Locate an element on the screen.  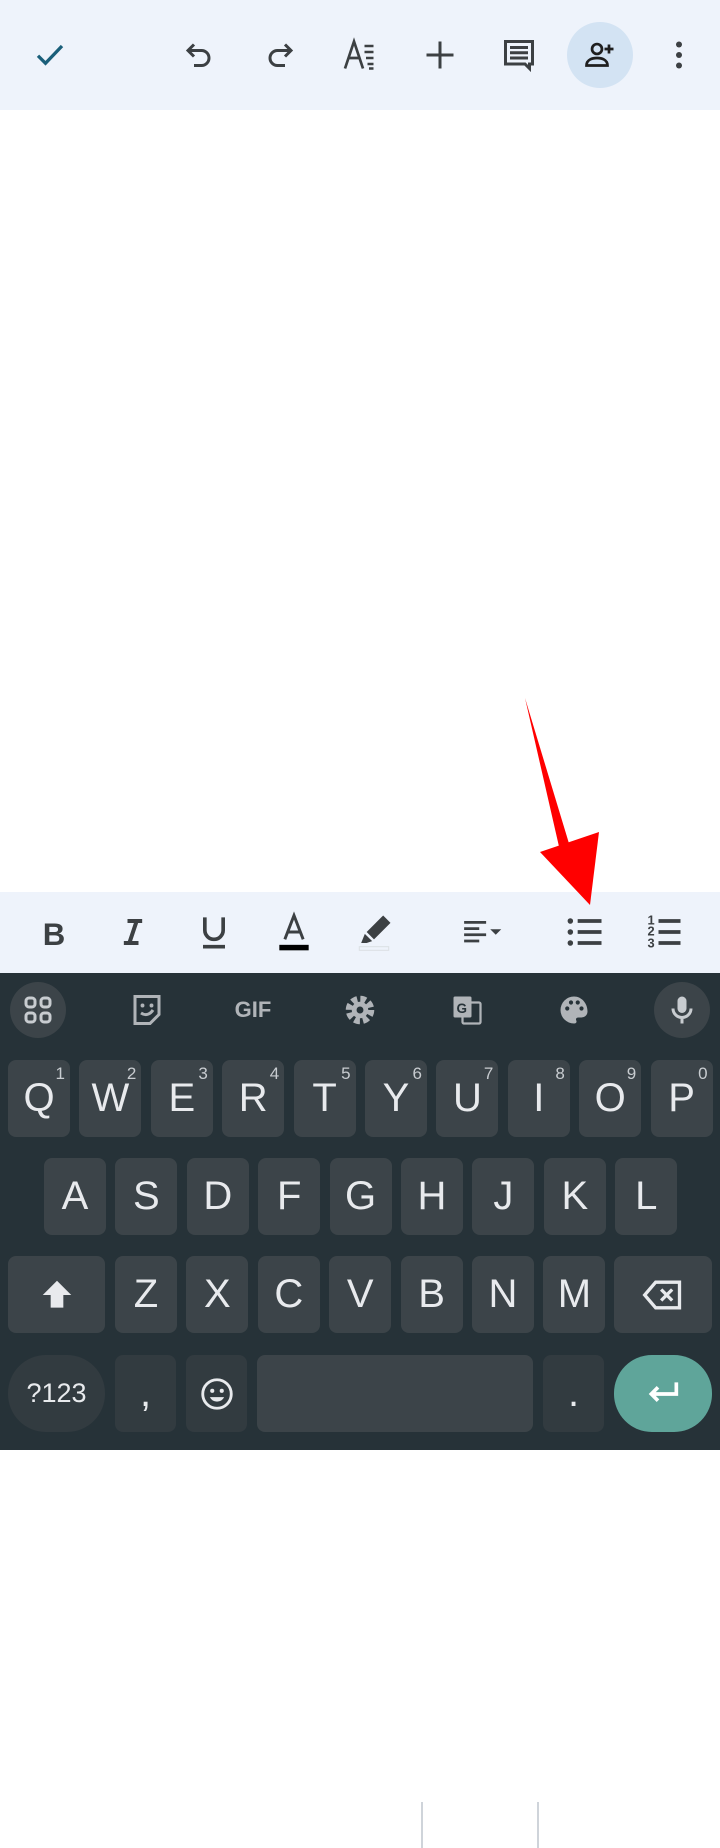
key-label: J is located at coordinates (503, 1196).